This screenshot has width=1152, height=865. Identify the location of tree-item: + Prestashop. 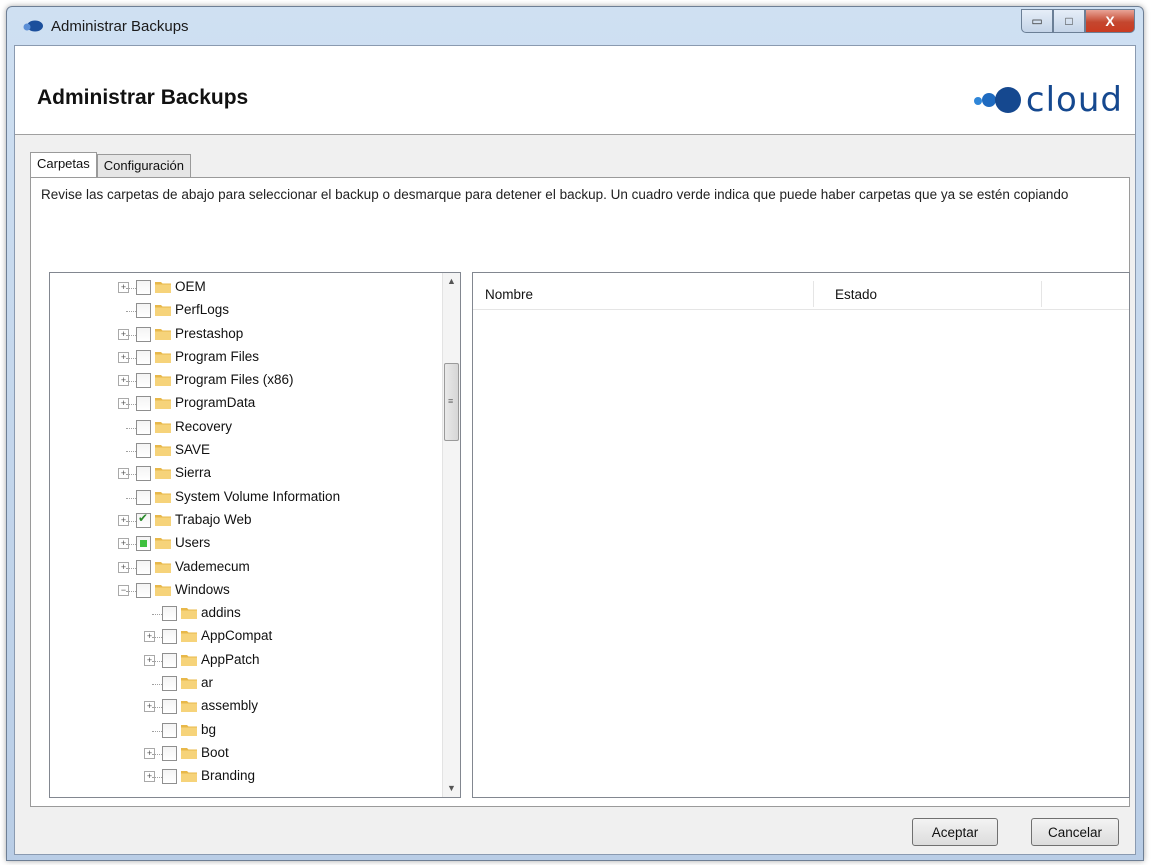
(245, 334).